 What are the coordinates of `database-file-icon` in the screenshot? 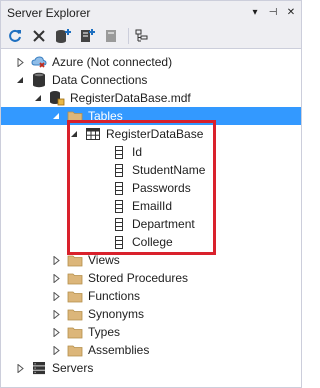 It's located at (57, 98).